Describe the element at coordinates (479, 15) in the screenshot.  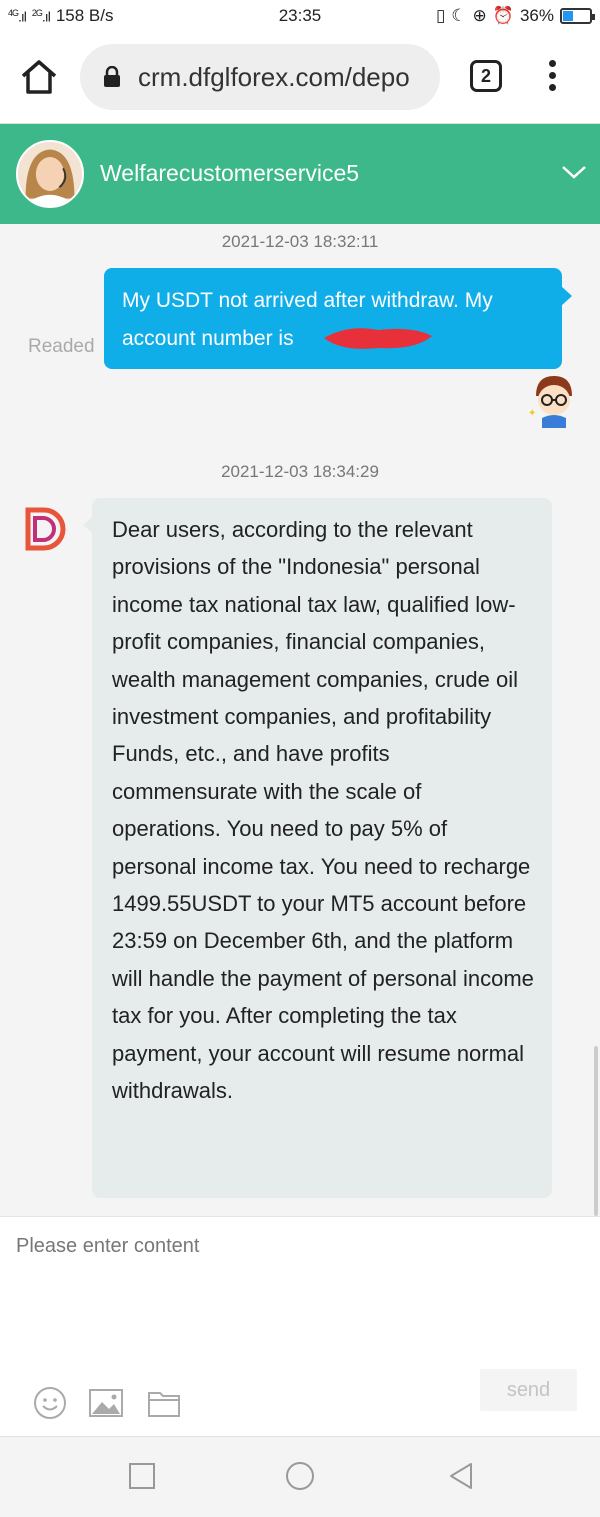
I see `rotation-lock-icon: ⊕` at that location.